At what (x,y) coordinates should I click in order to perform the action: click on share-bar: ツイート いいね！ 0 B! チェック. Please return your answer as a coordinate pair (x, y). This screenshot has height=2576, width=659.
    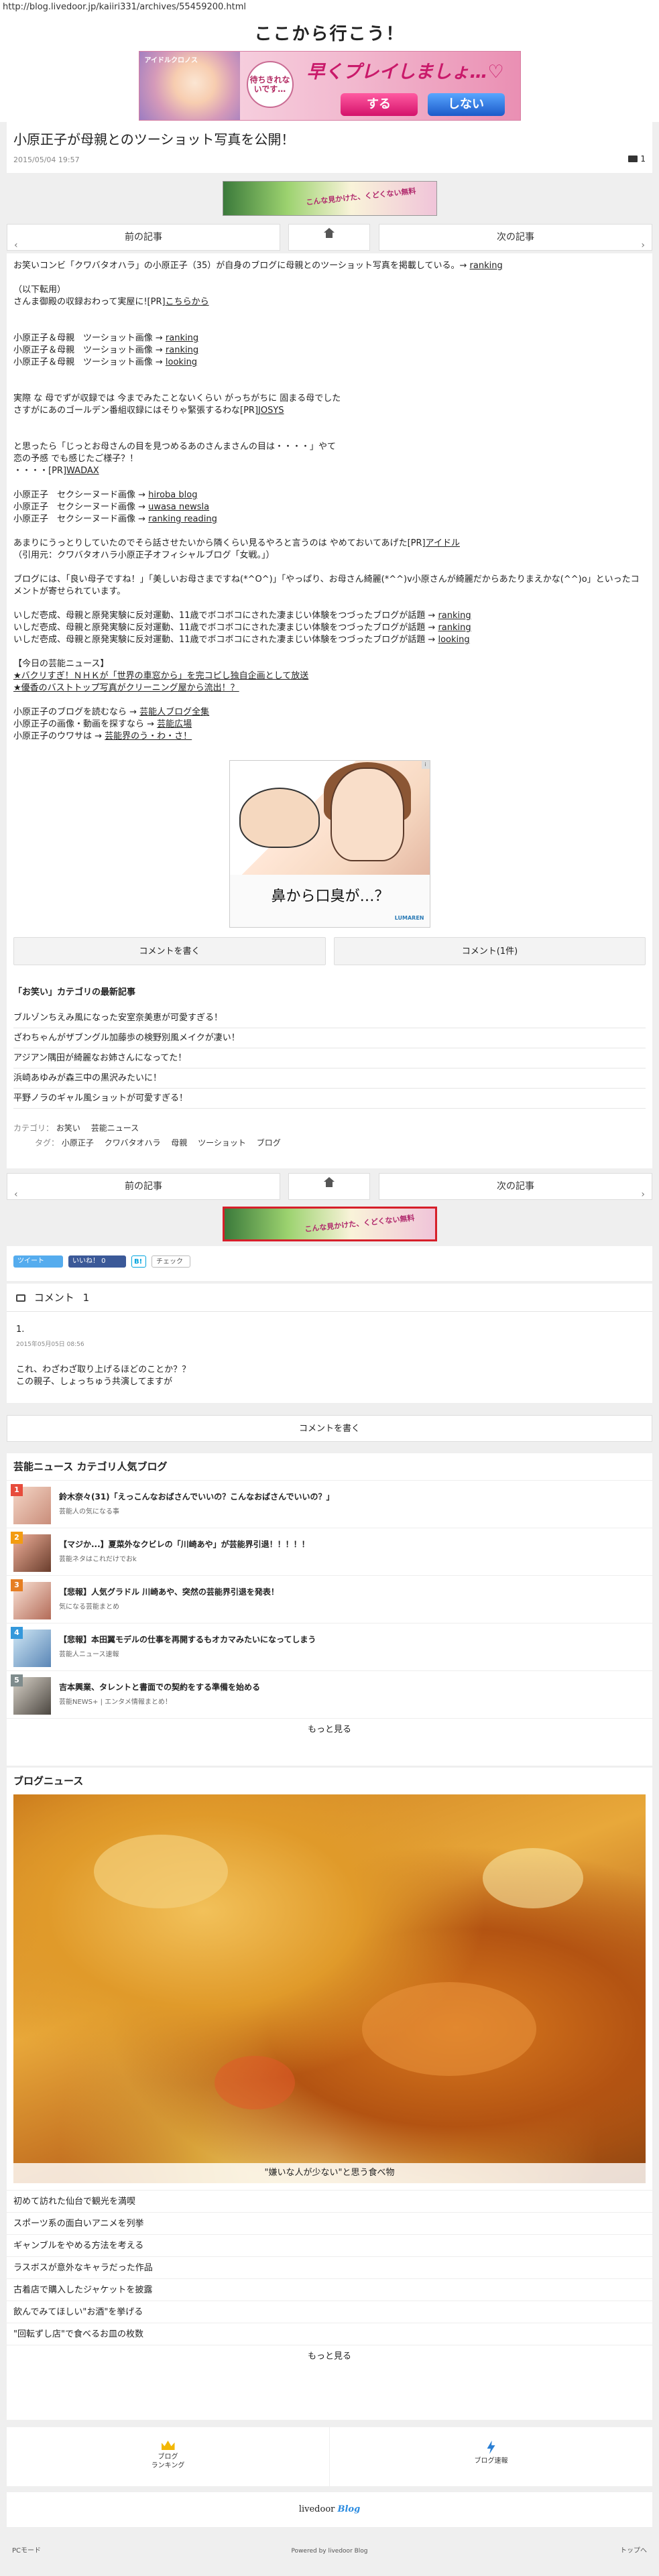
    Looking at the image, I should click on (329, 1263).